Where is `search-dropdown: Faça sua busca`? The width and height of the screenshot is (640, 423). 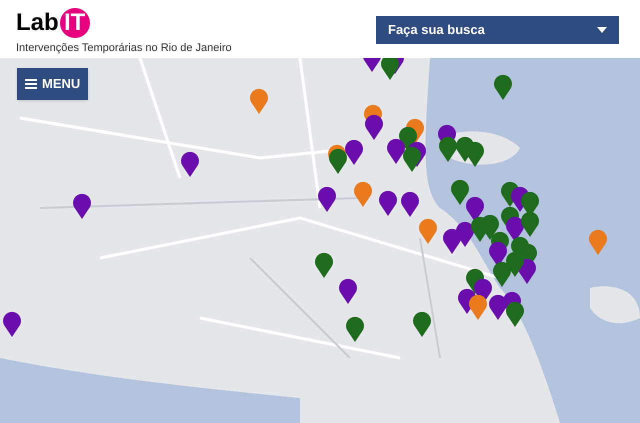 search-dropdown: Faça sua busca is located at coordinates (497, 30).